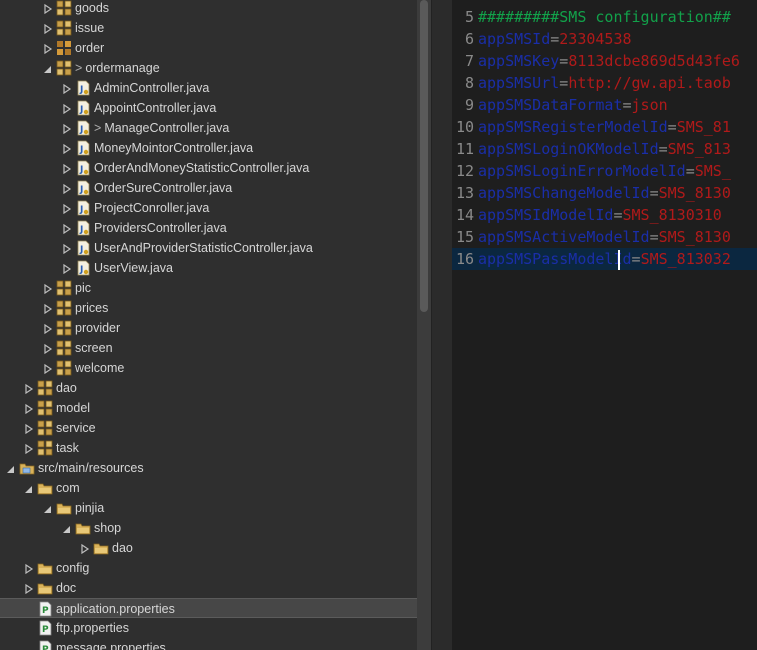 This screenshot has height=650, width=757. I want to click on tree-item: goods, so click(208, 9).